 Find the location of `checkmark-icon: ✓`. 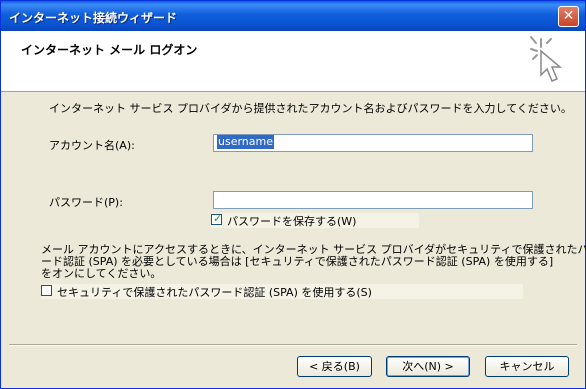

checkmark-icon: ✓ is located at coordinates (218, 218).